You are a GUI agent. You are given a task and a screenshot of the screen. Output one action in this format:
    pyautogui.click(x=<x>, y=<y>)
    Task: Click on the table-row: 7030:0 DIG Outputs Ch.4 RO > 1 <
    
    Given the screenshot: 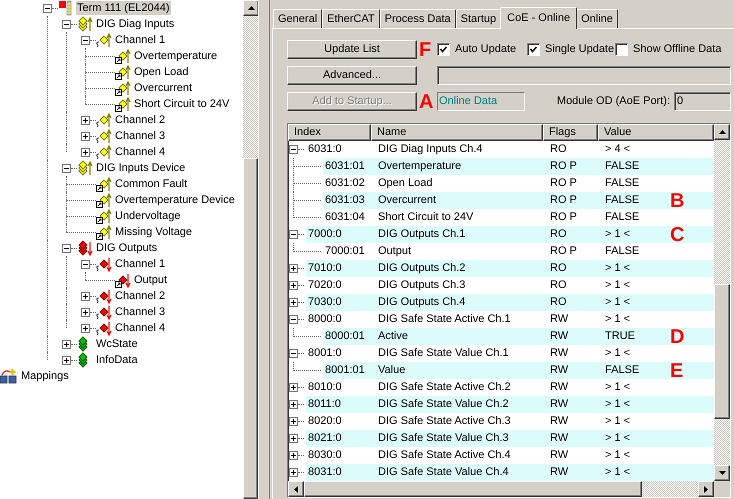 What is the action you would take?
    pyautogui.click(x=510, y=302)
    